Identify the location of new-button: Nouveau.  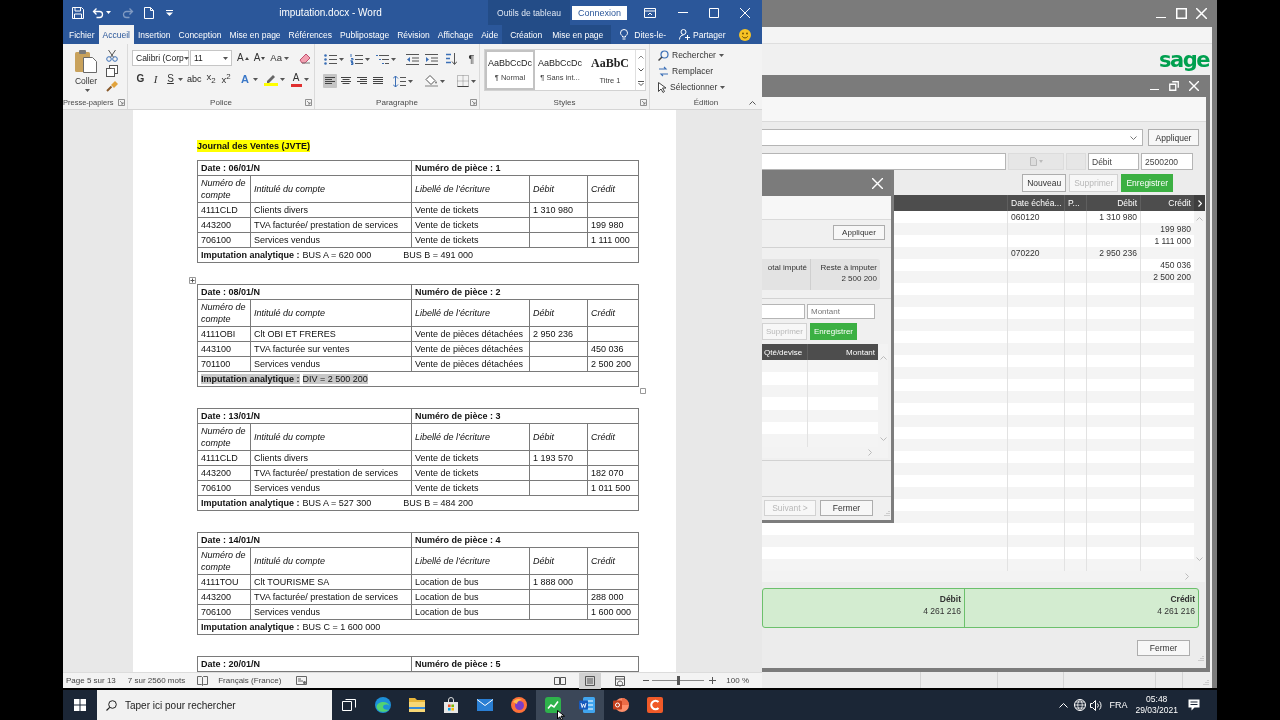
(1044, 183).